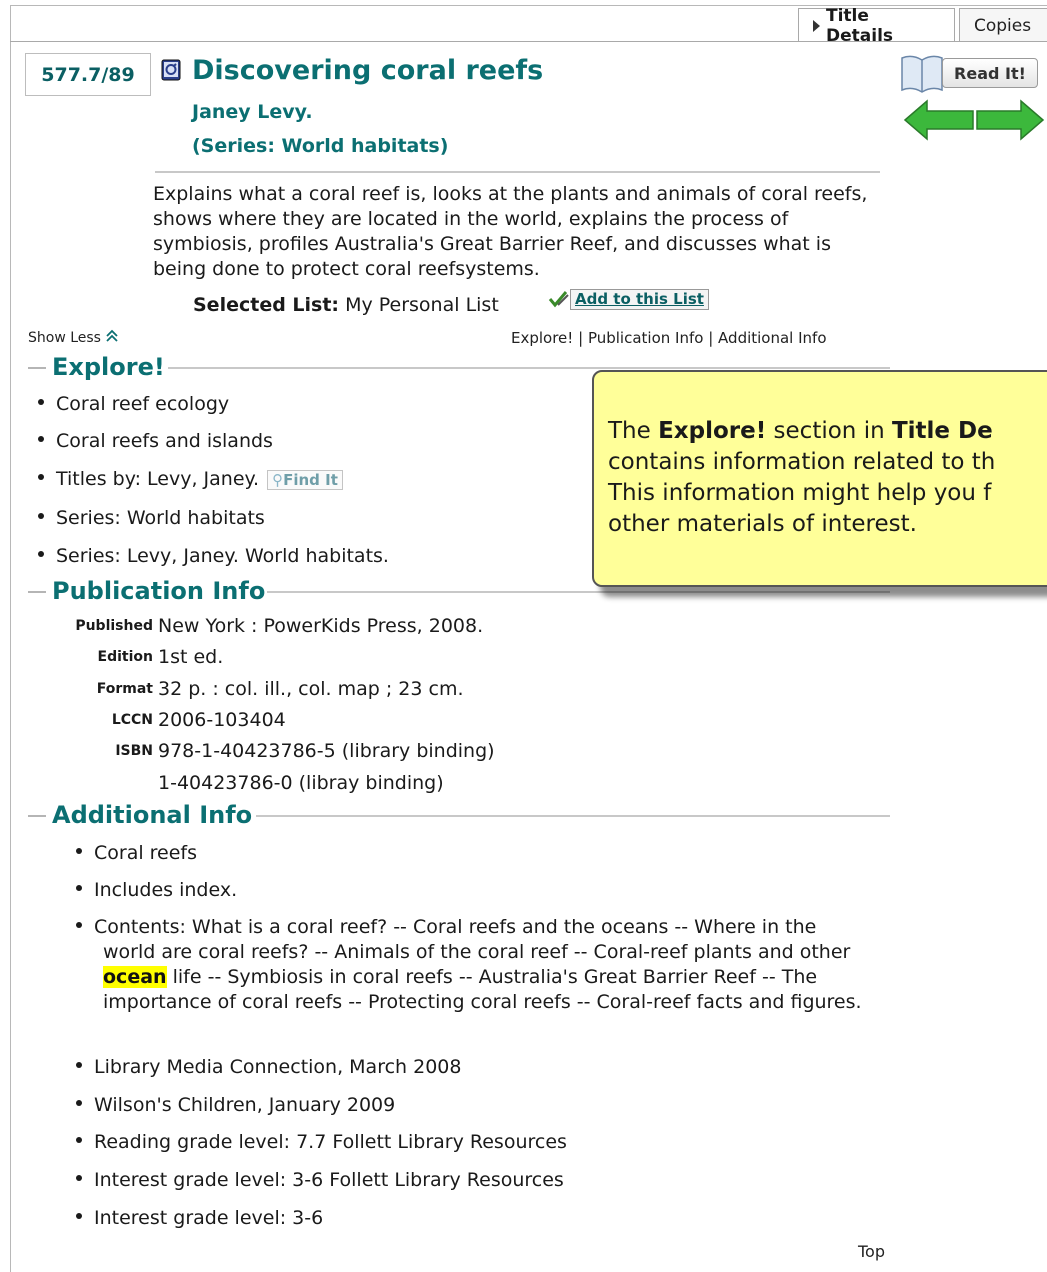 This screenshot has height=1272, width=1047. Describe the element at coordinates (471, 890) in the screenshot. I see `list-item: Includes index.` at that location.